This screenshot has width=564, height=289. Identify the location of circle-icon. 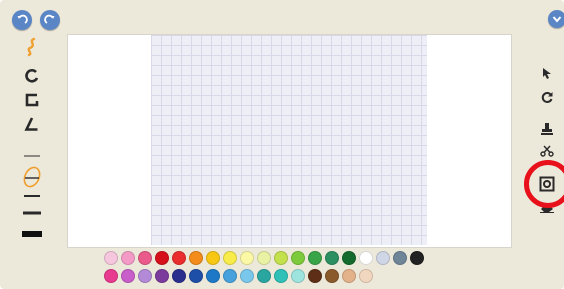
(32, 76).